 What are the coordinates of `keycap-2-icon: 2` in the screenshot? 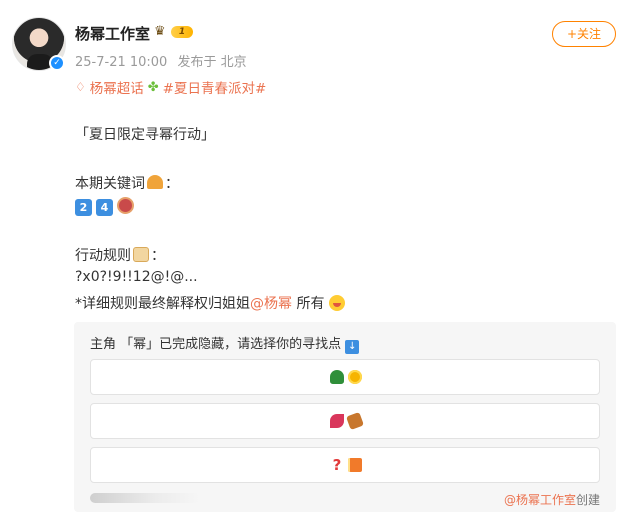 It's located at (83, 207).